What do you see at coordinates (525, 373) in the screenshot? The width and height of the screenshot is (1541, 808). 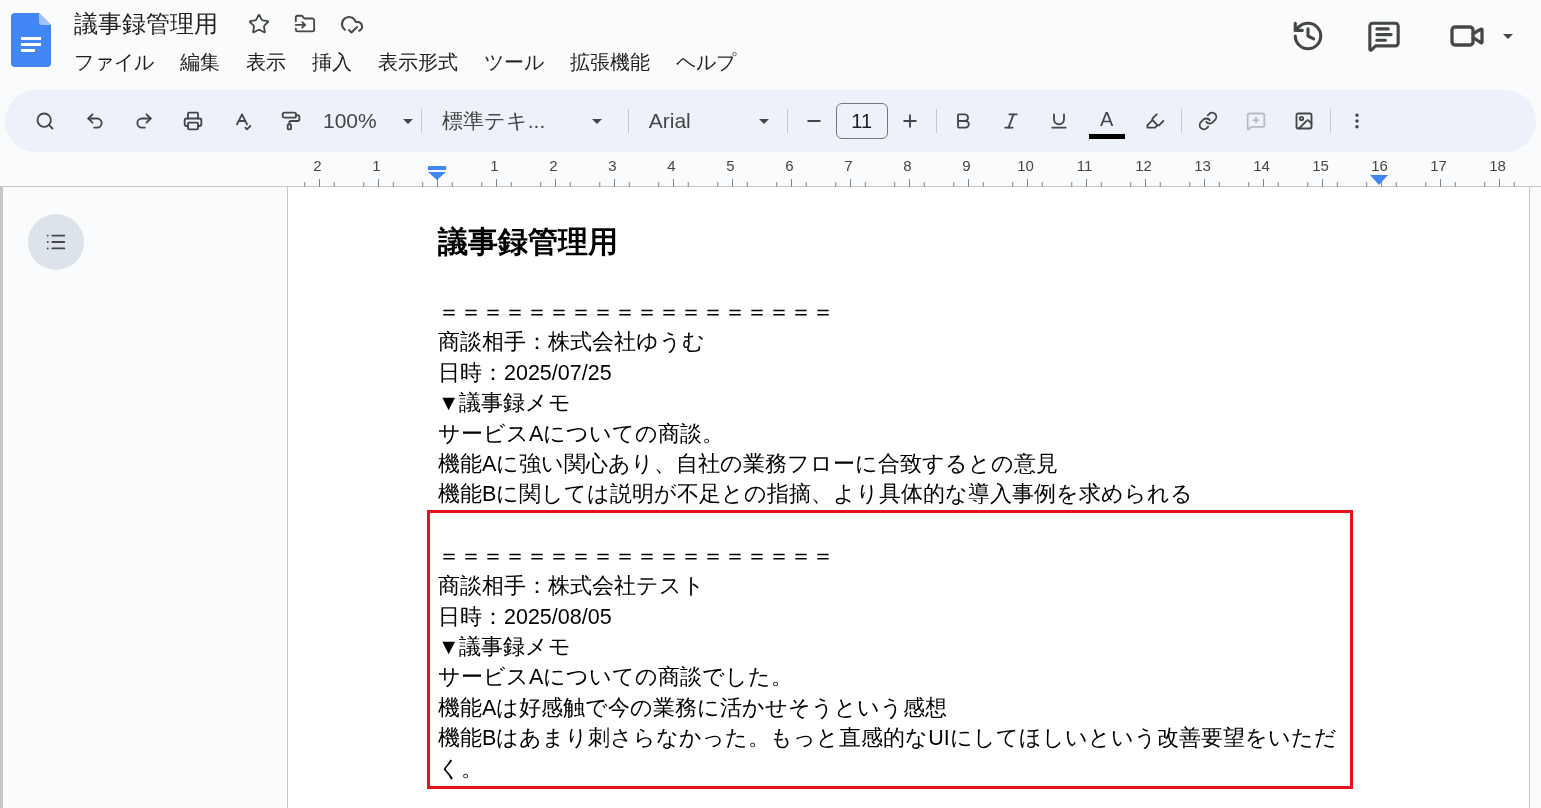 I see `document-line: 日時：2025/07/25` at bounding box center [525, 373].